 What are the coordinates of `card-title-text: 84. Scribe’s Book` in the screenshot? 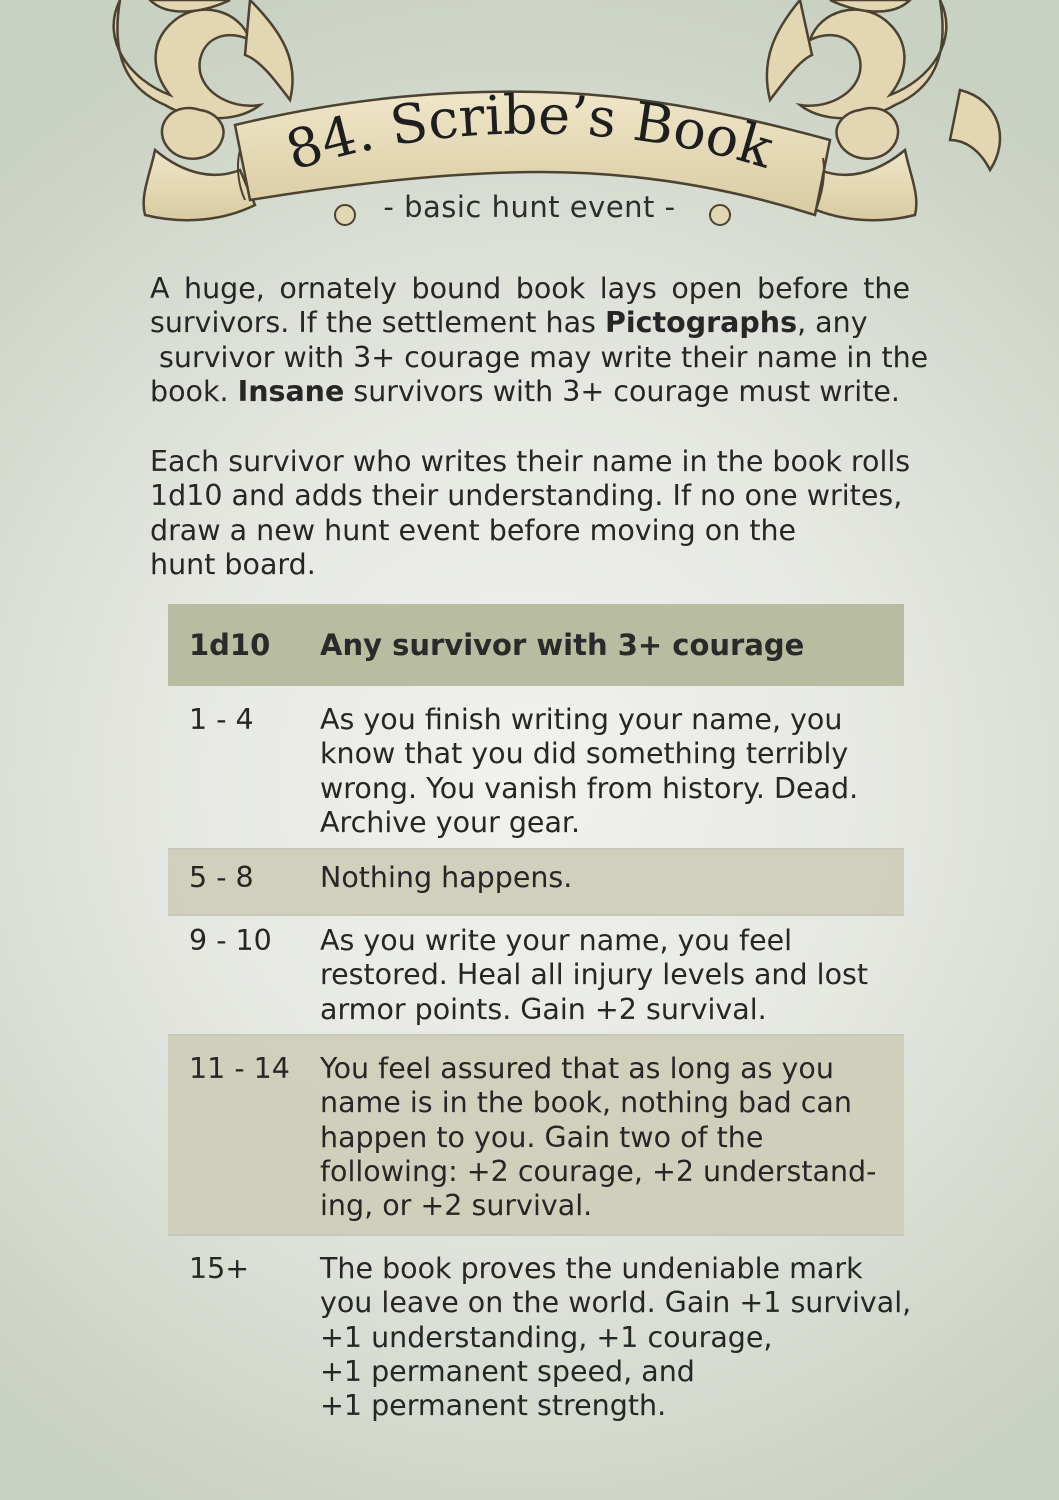 It's located at (530, 137).